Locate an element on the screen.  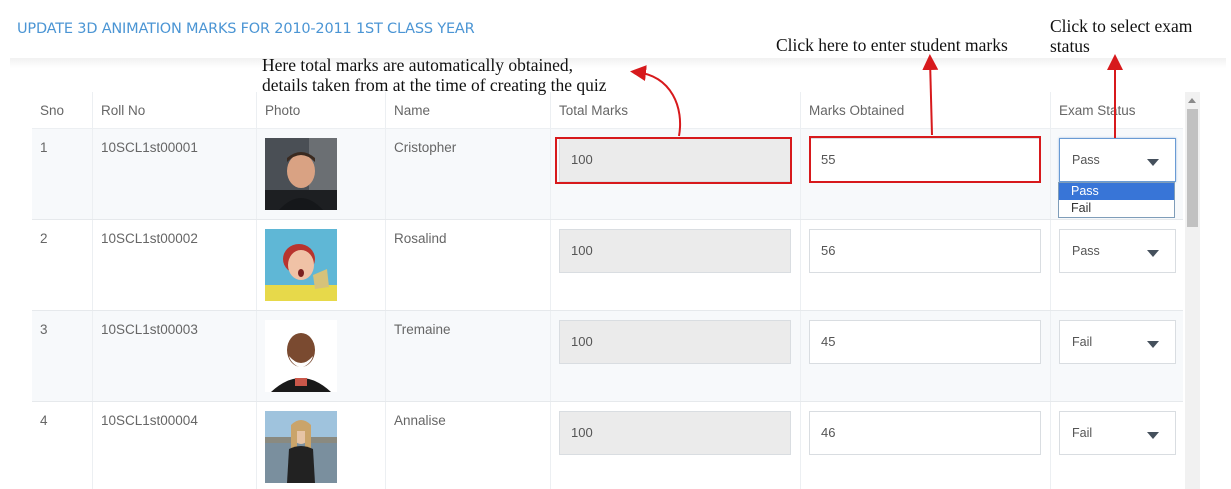
title-divider is located at coordinates (618, 63).